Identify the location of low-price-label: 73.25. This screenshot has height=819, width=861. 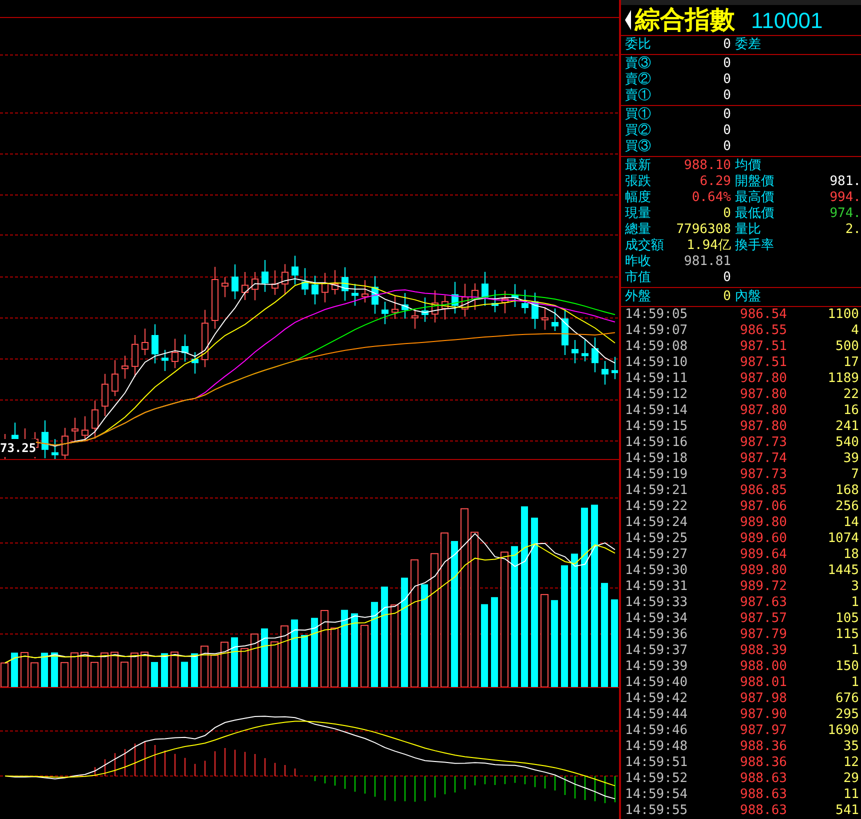
(18, 448).